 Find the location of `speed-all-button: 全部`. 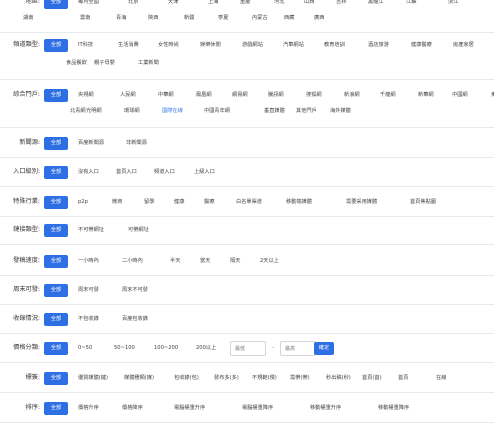

speed-all-button: 全部 is located at coordinates (56, 261).